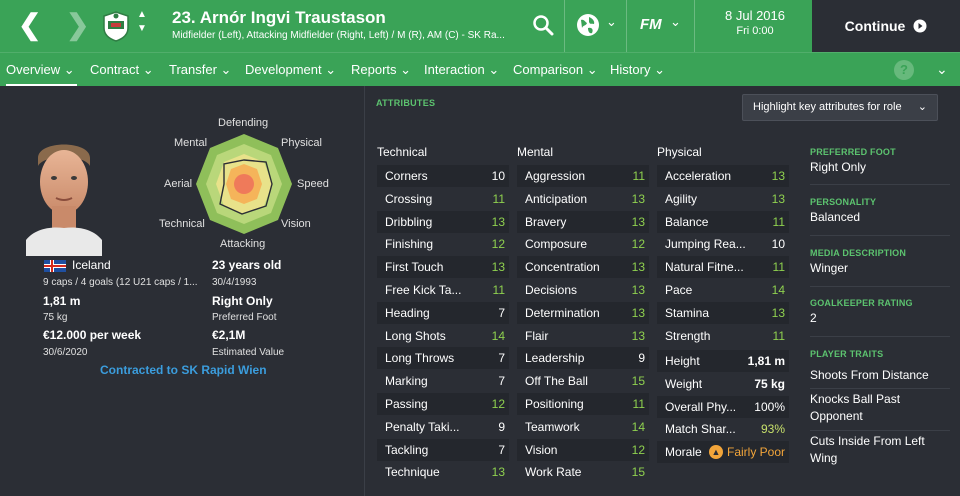 The image size is (960, 496). I want to click on search-icon, so click(543, 25).